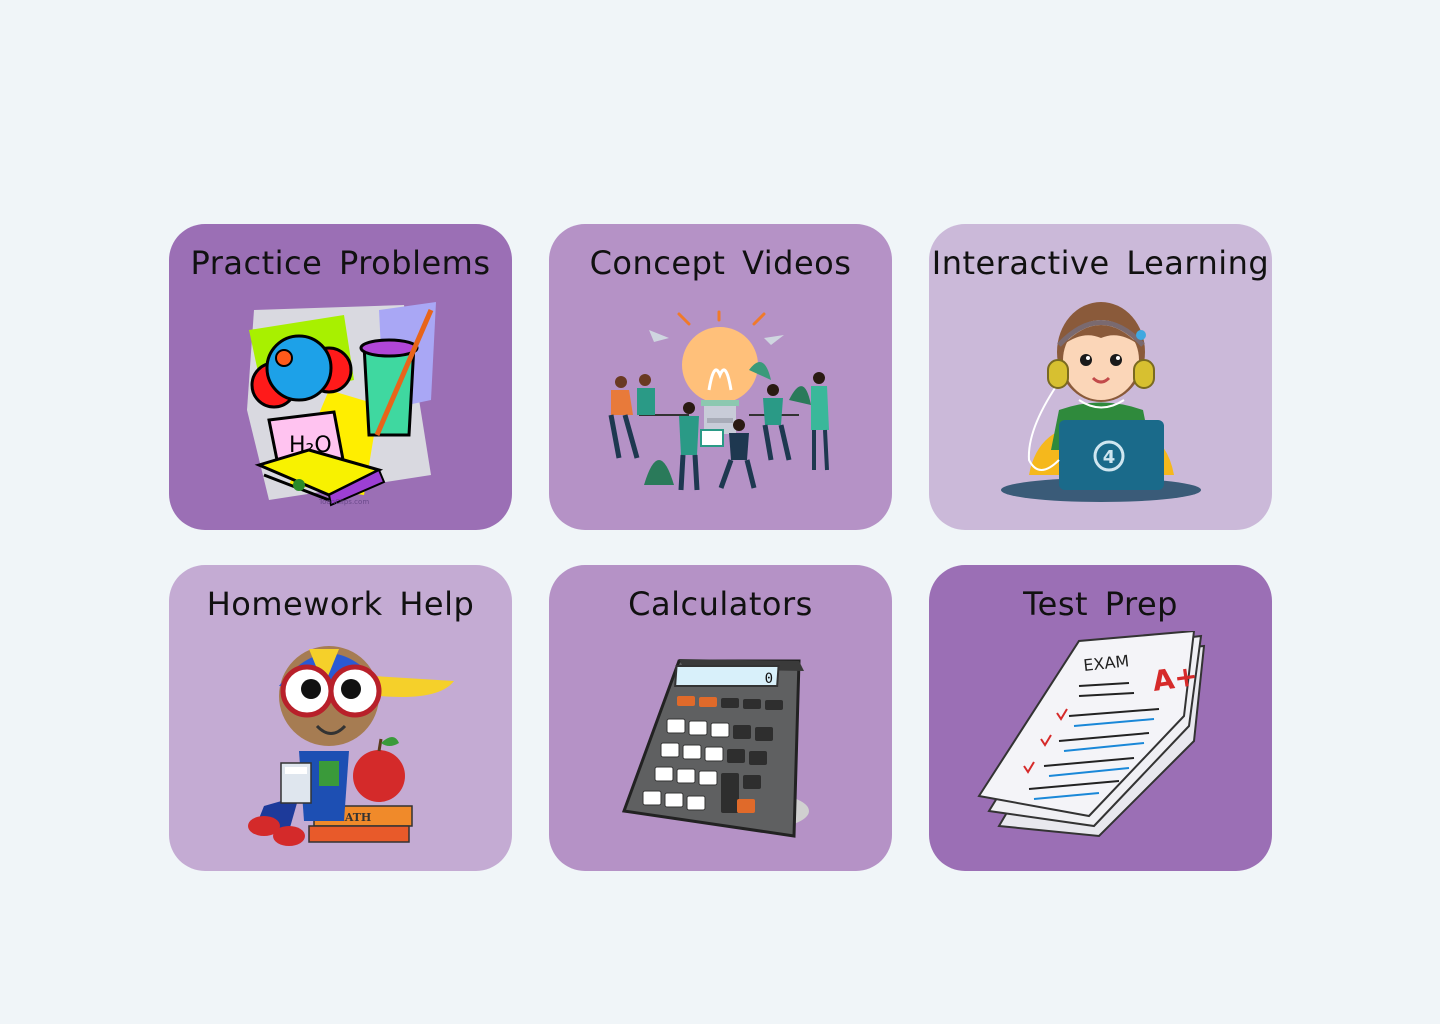  What do you see at coordinates (340, 604) in the screenshot?
I see `card-title: Homework Help` at bounding box center [340, 604].